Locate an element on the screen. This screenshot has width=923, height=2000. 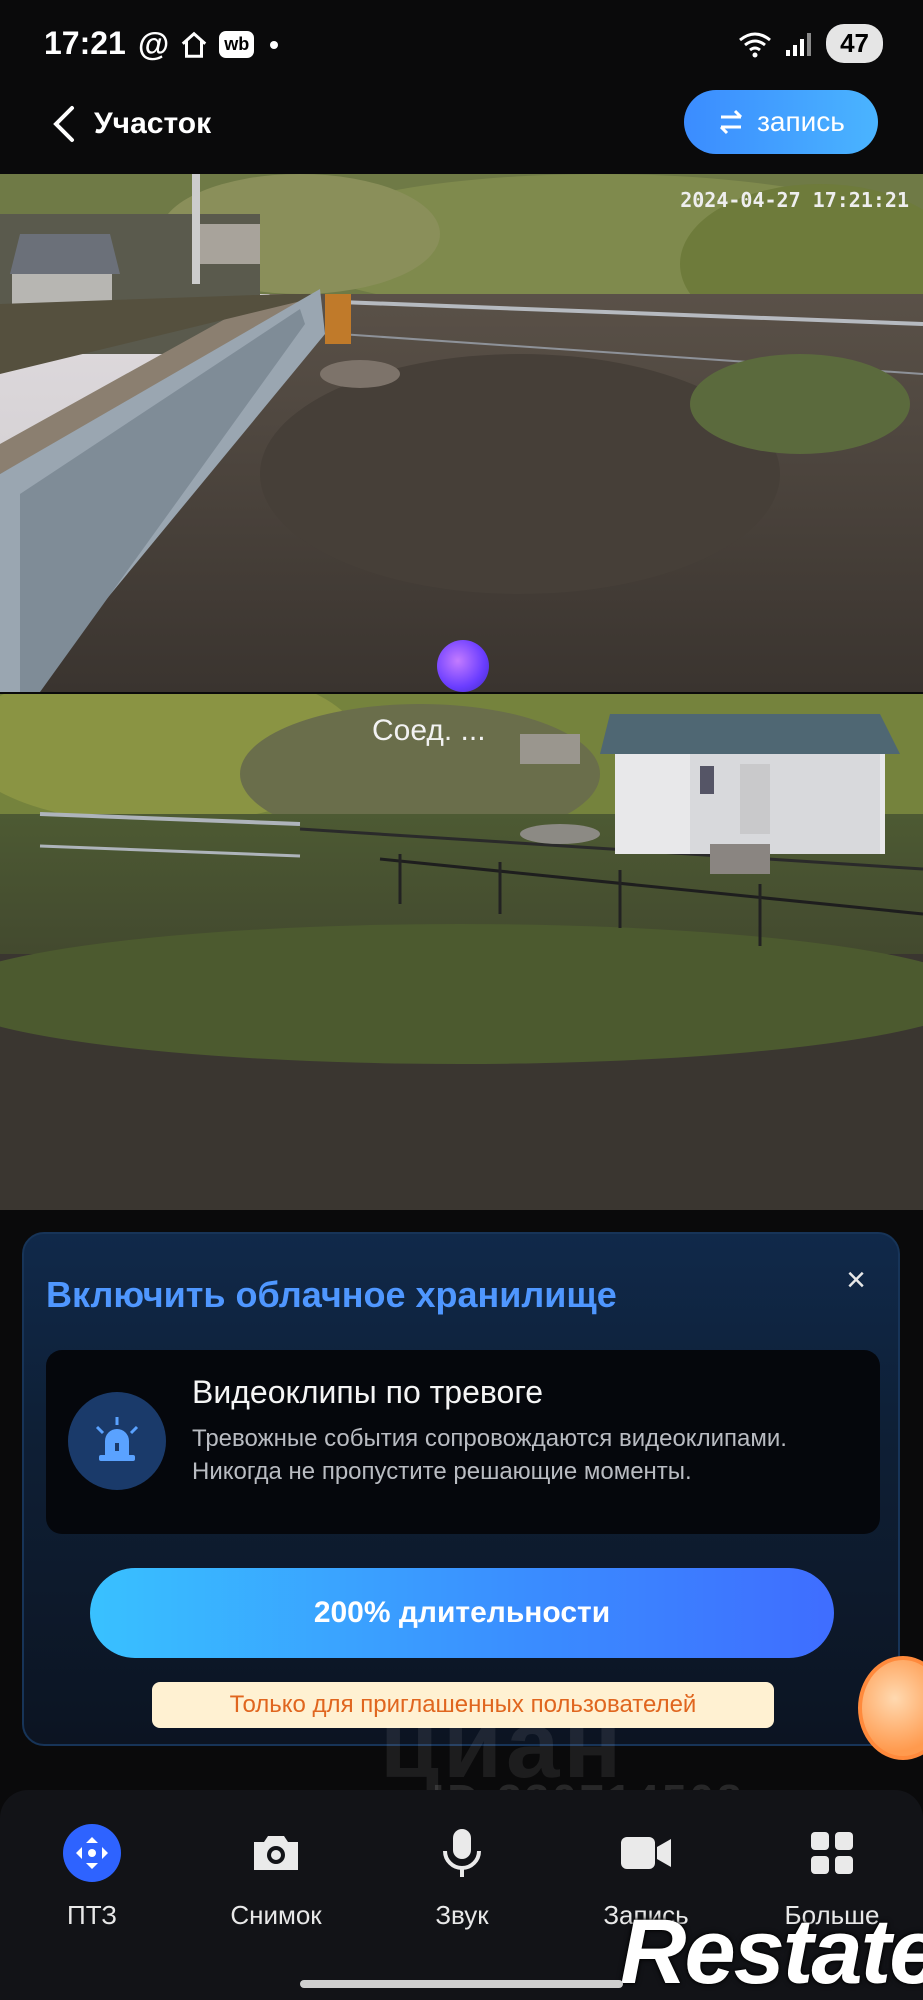
duration-offer-label: 200% длительности is located at coordinates (462, 1612).